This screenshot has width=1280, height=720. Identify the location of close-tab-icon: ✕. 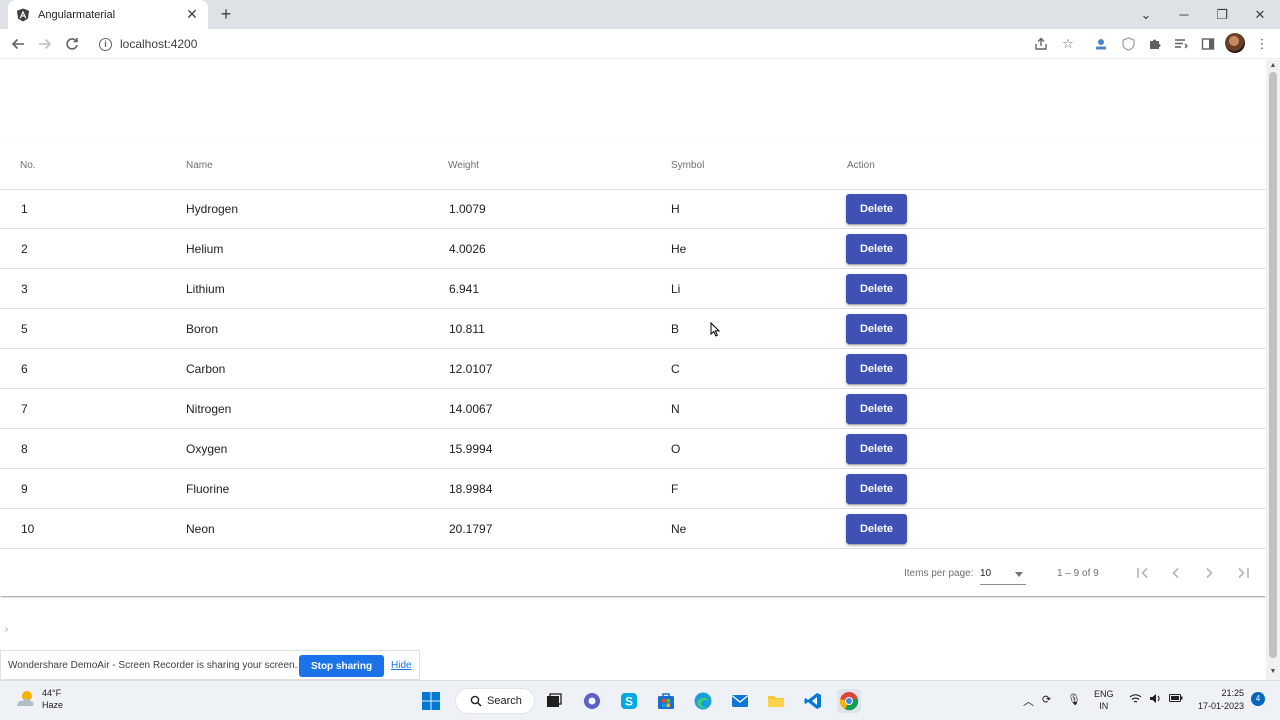
(192, 14).